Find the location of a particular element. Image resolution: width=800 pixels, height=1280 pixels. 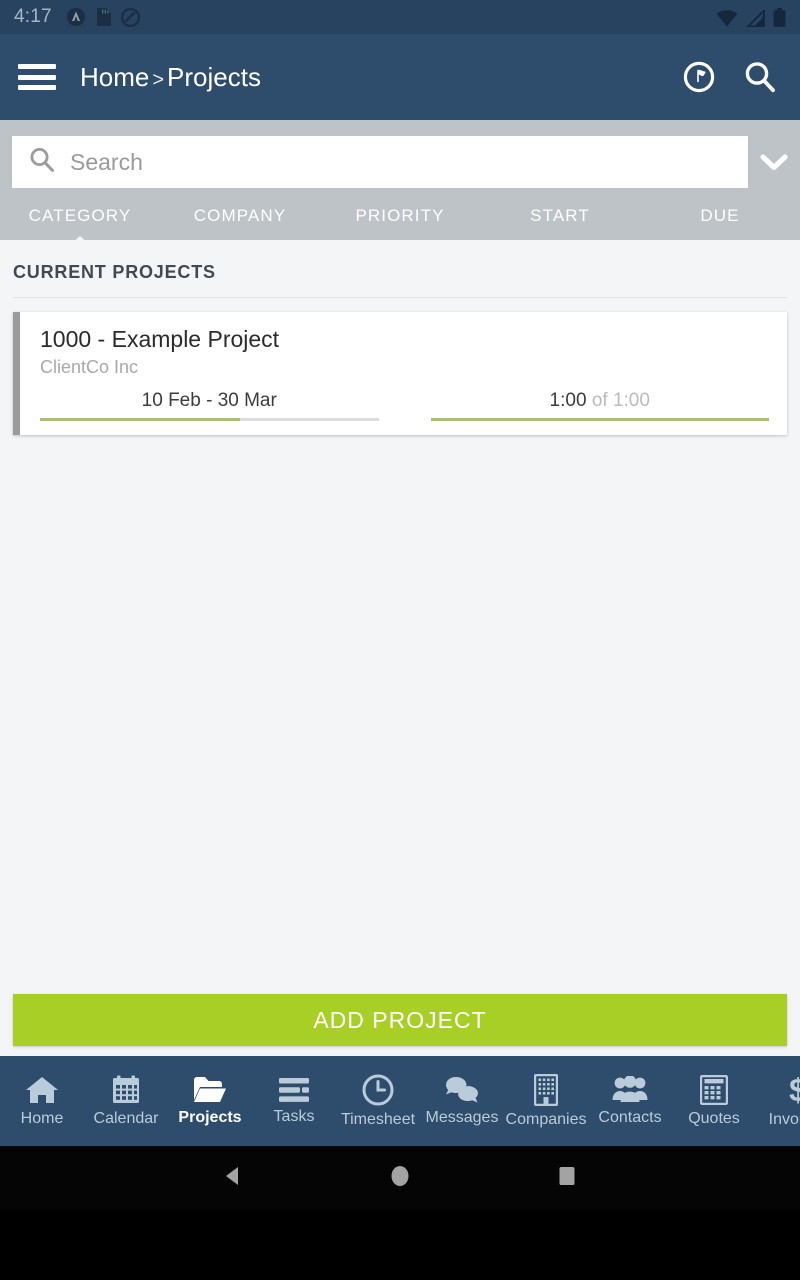

status-right-icons is located at coordinates (751, 17).